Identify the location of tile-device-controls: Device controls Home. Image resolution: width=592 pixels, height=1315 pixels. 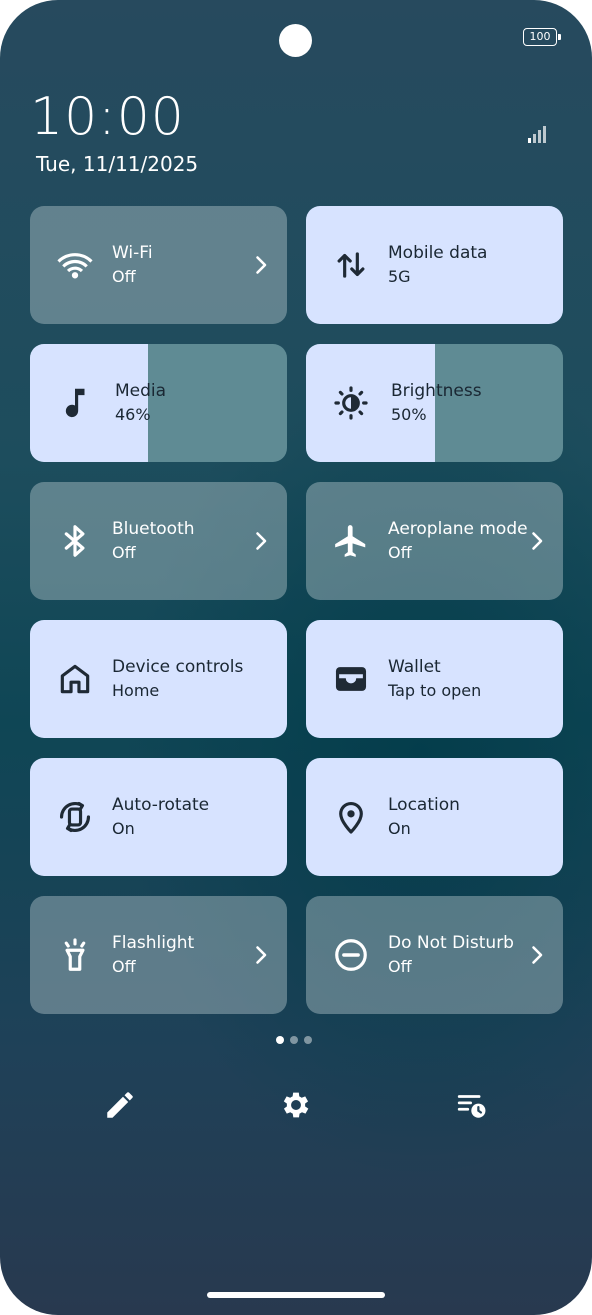
(158, 679).